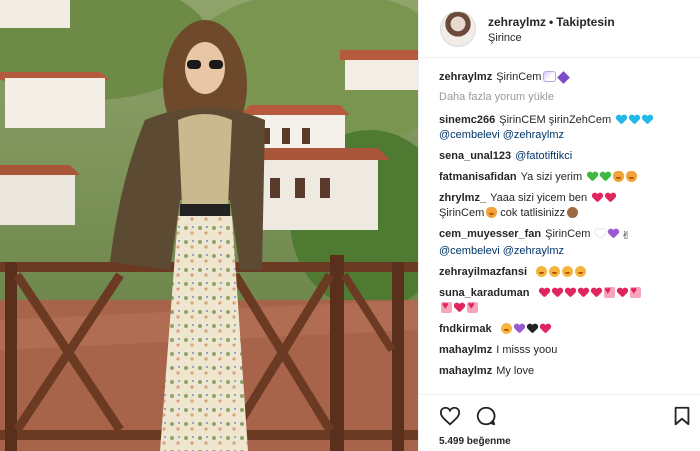  I want to click on bookmark-icon, so click(682, 416).